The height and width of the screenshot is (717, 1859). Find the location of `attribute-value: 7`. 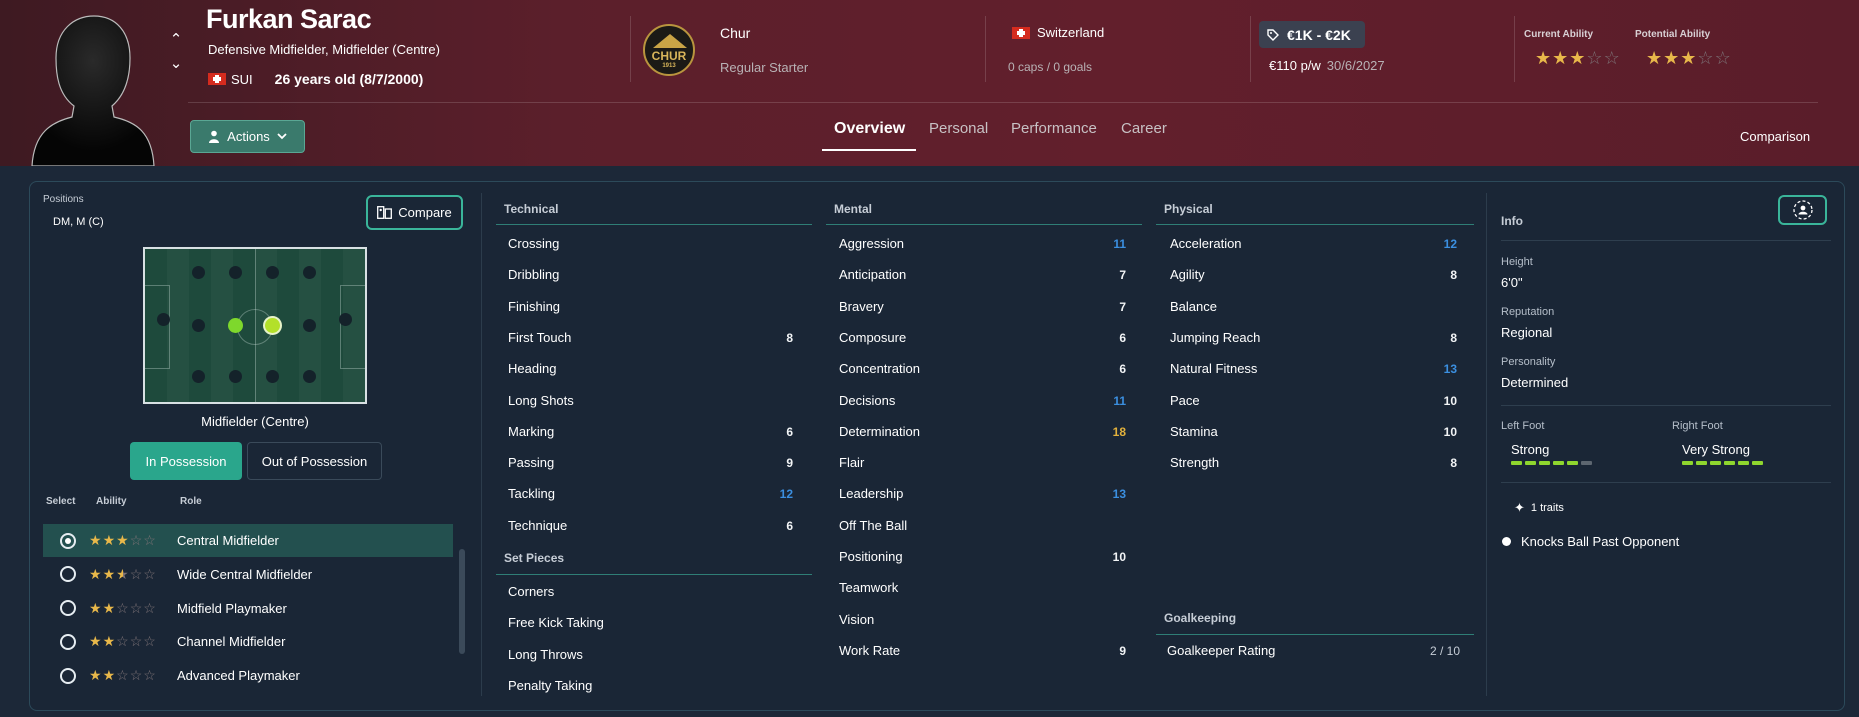

attribute-value: 7 is located at coordinates (1122, 275).